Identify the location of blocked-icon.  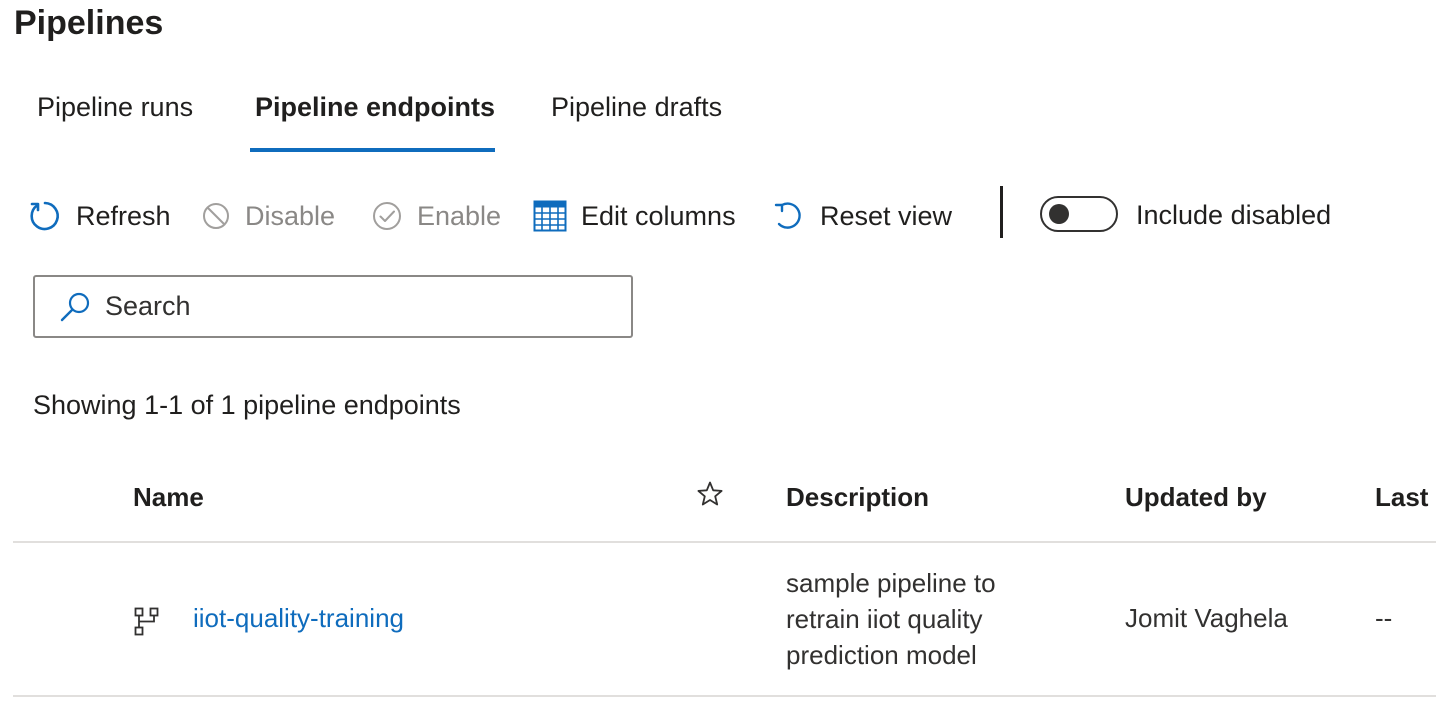
(216, 216).